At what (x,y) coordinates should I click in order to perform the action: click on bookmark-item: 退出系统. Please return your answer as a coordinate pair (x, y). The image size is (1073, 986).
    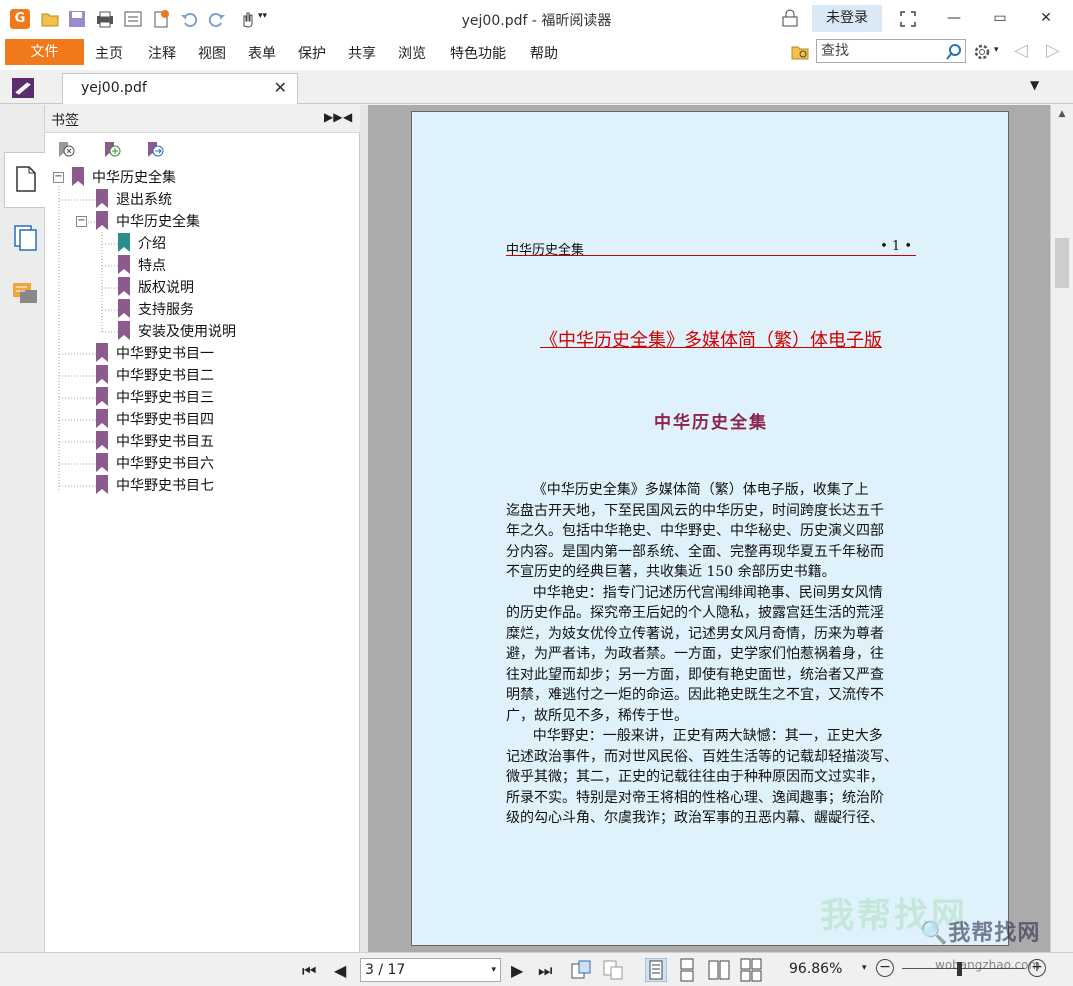
    Looking at the image, I should click on (134, 200).